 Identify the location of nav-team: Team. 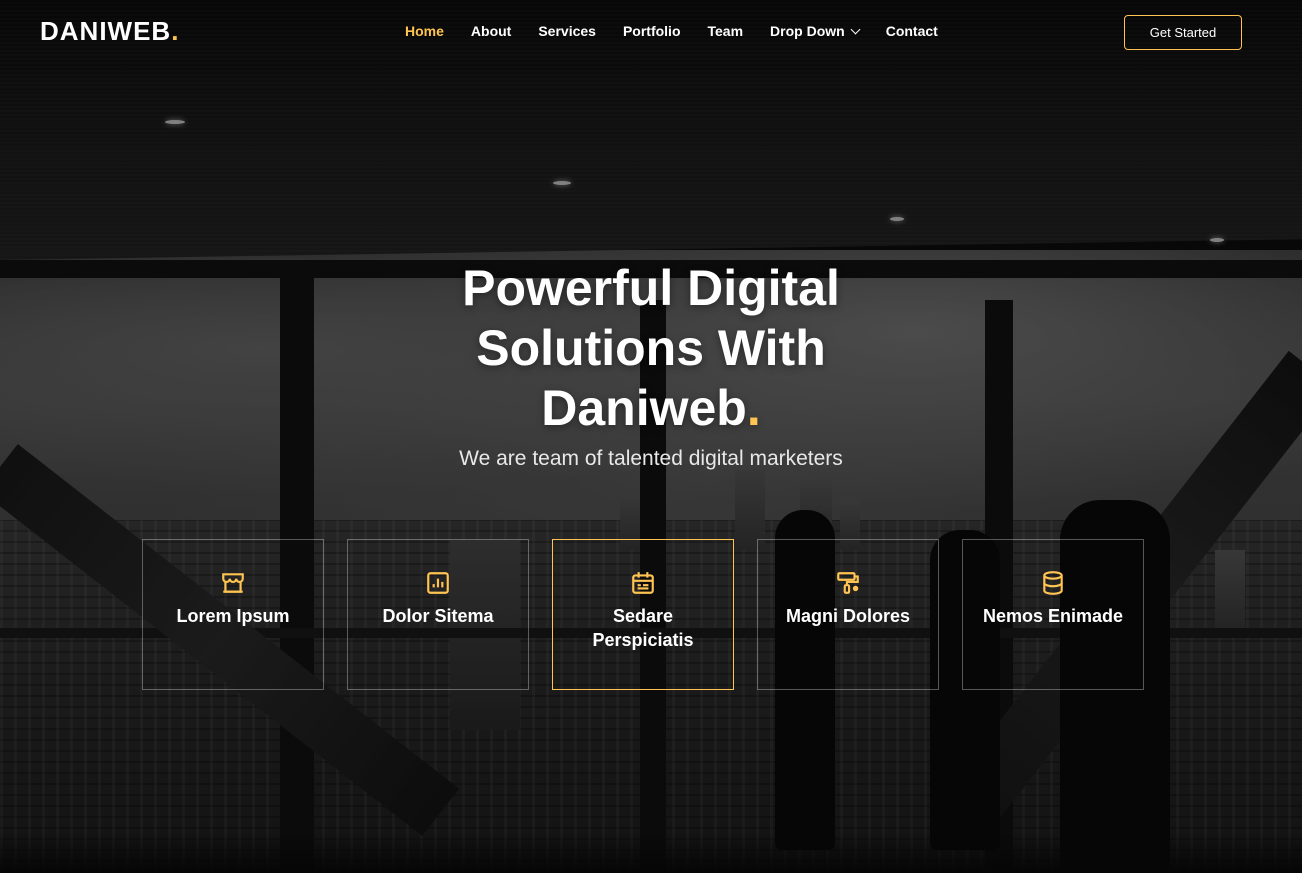
(726, 31).